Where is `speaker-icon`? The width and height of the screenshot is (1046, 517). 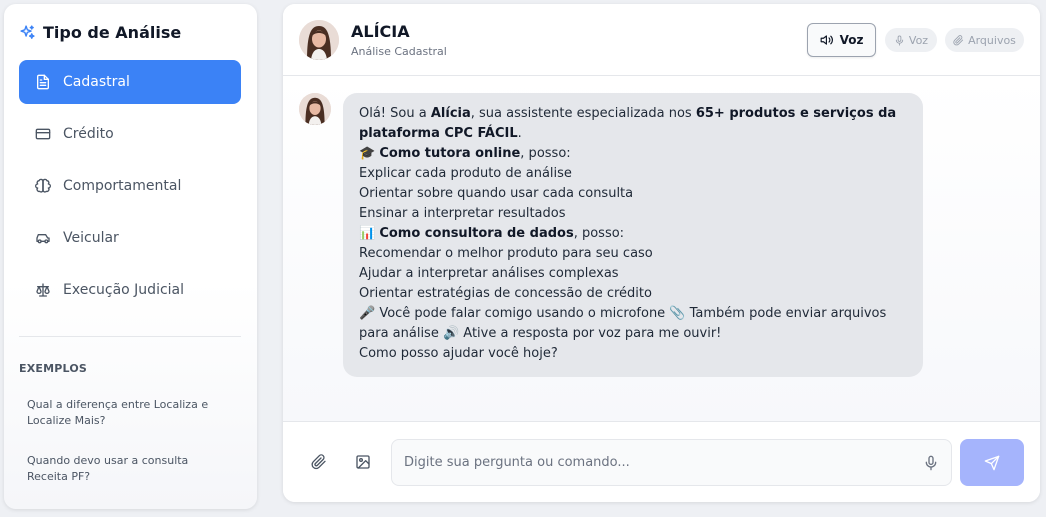 speaker-icon is located at coordinates (826, 40).